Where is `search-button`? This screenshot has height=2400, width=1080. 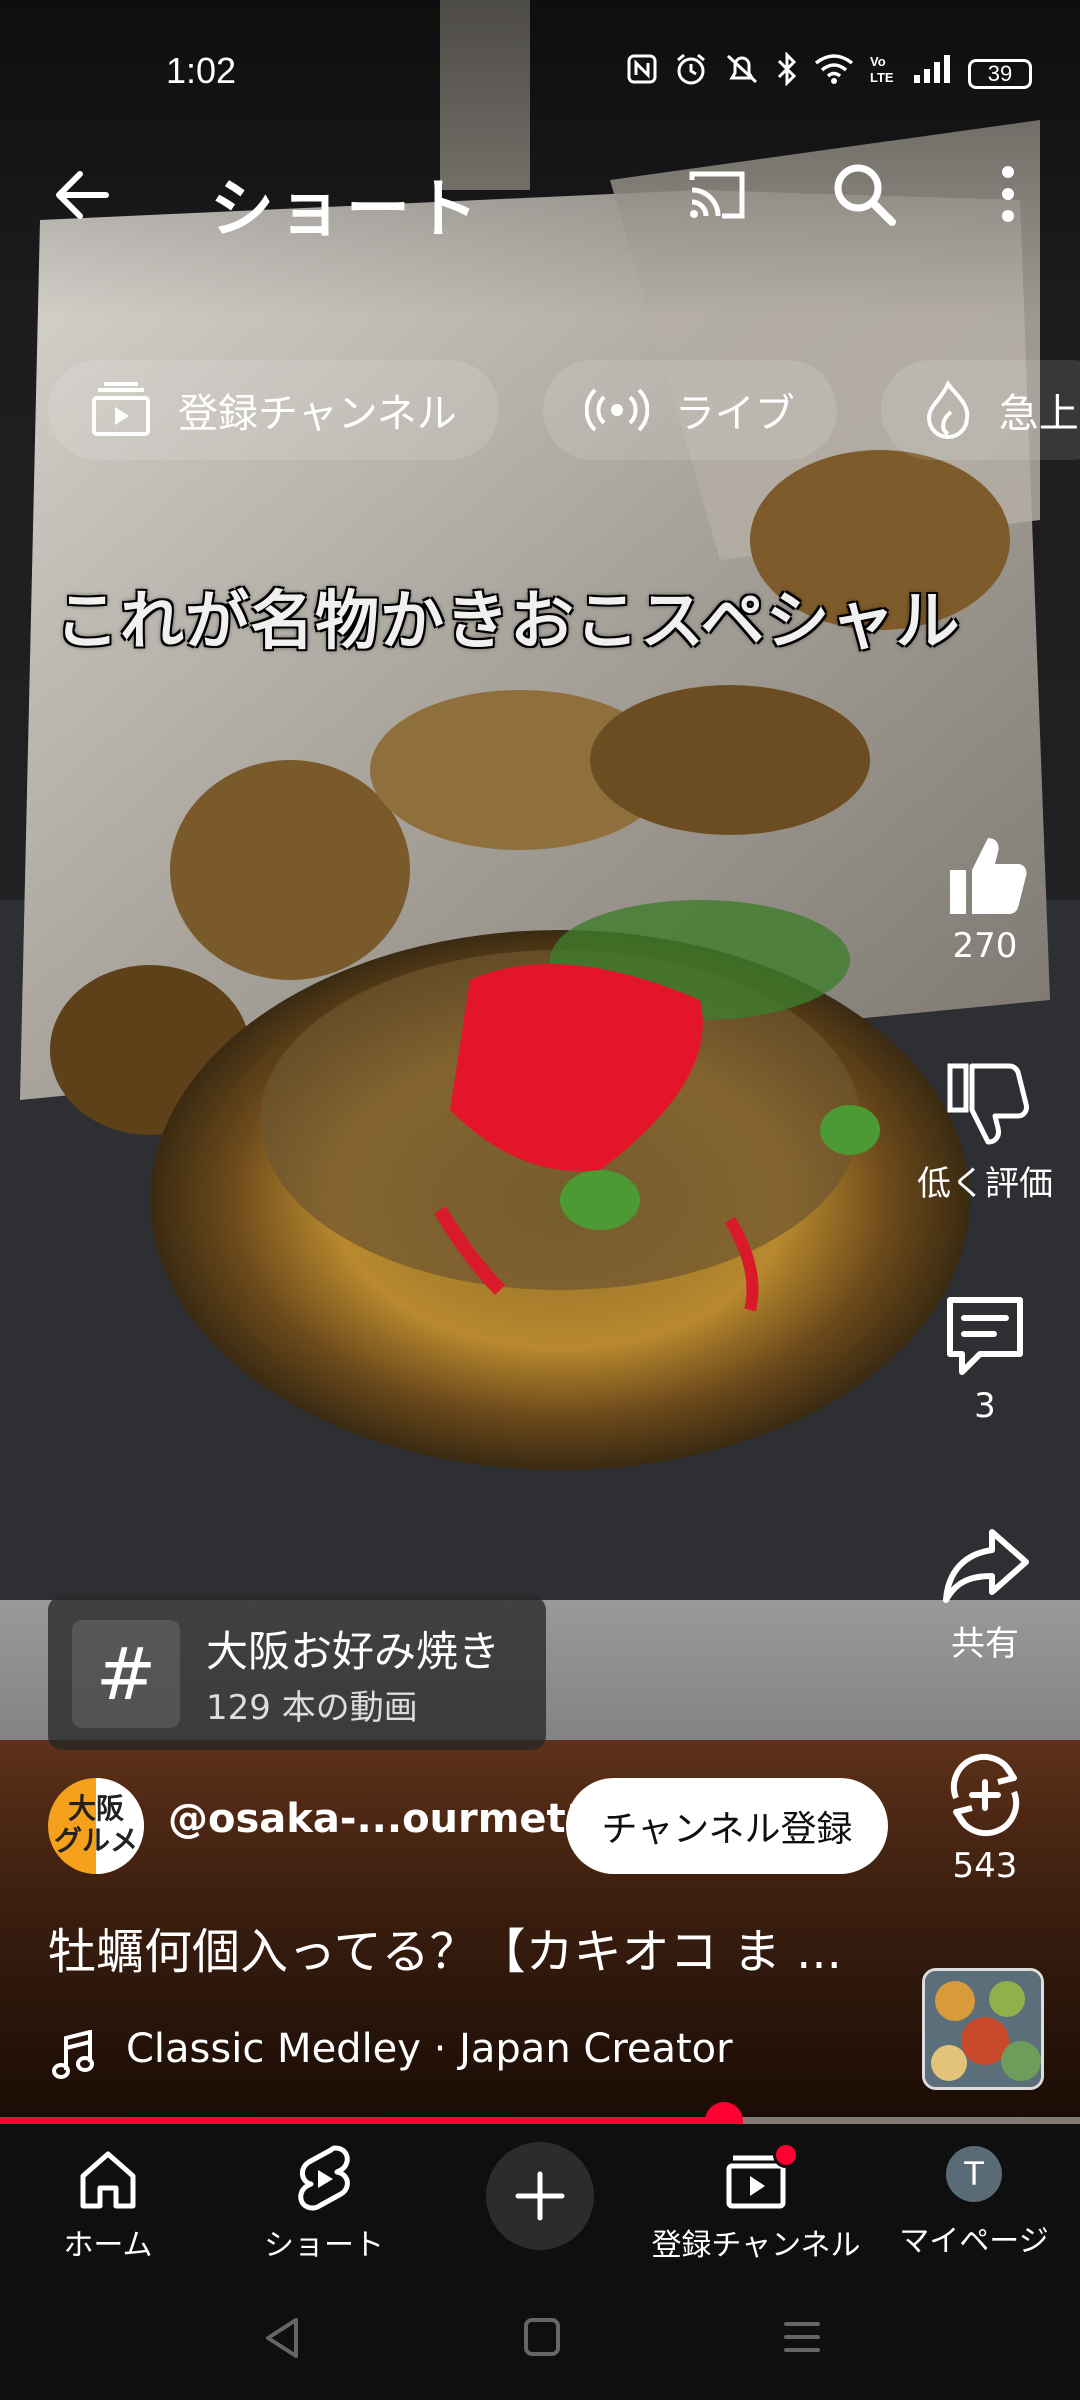
search-button is located at coordinates (864, 194).